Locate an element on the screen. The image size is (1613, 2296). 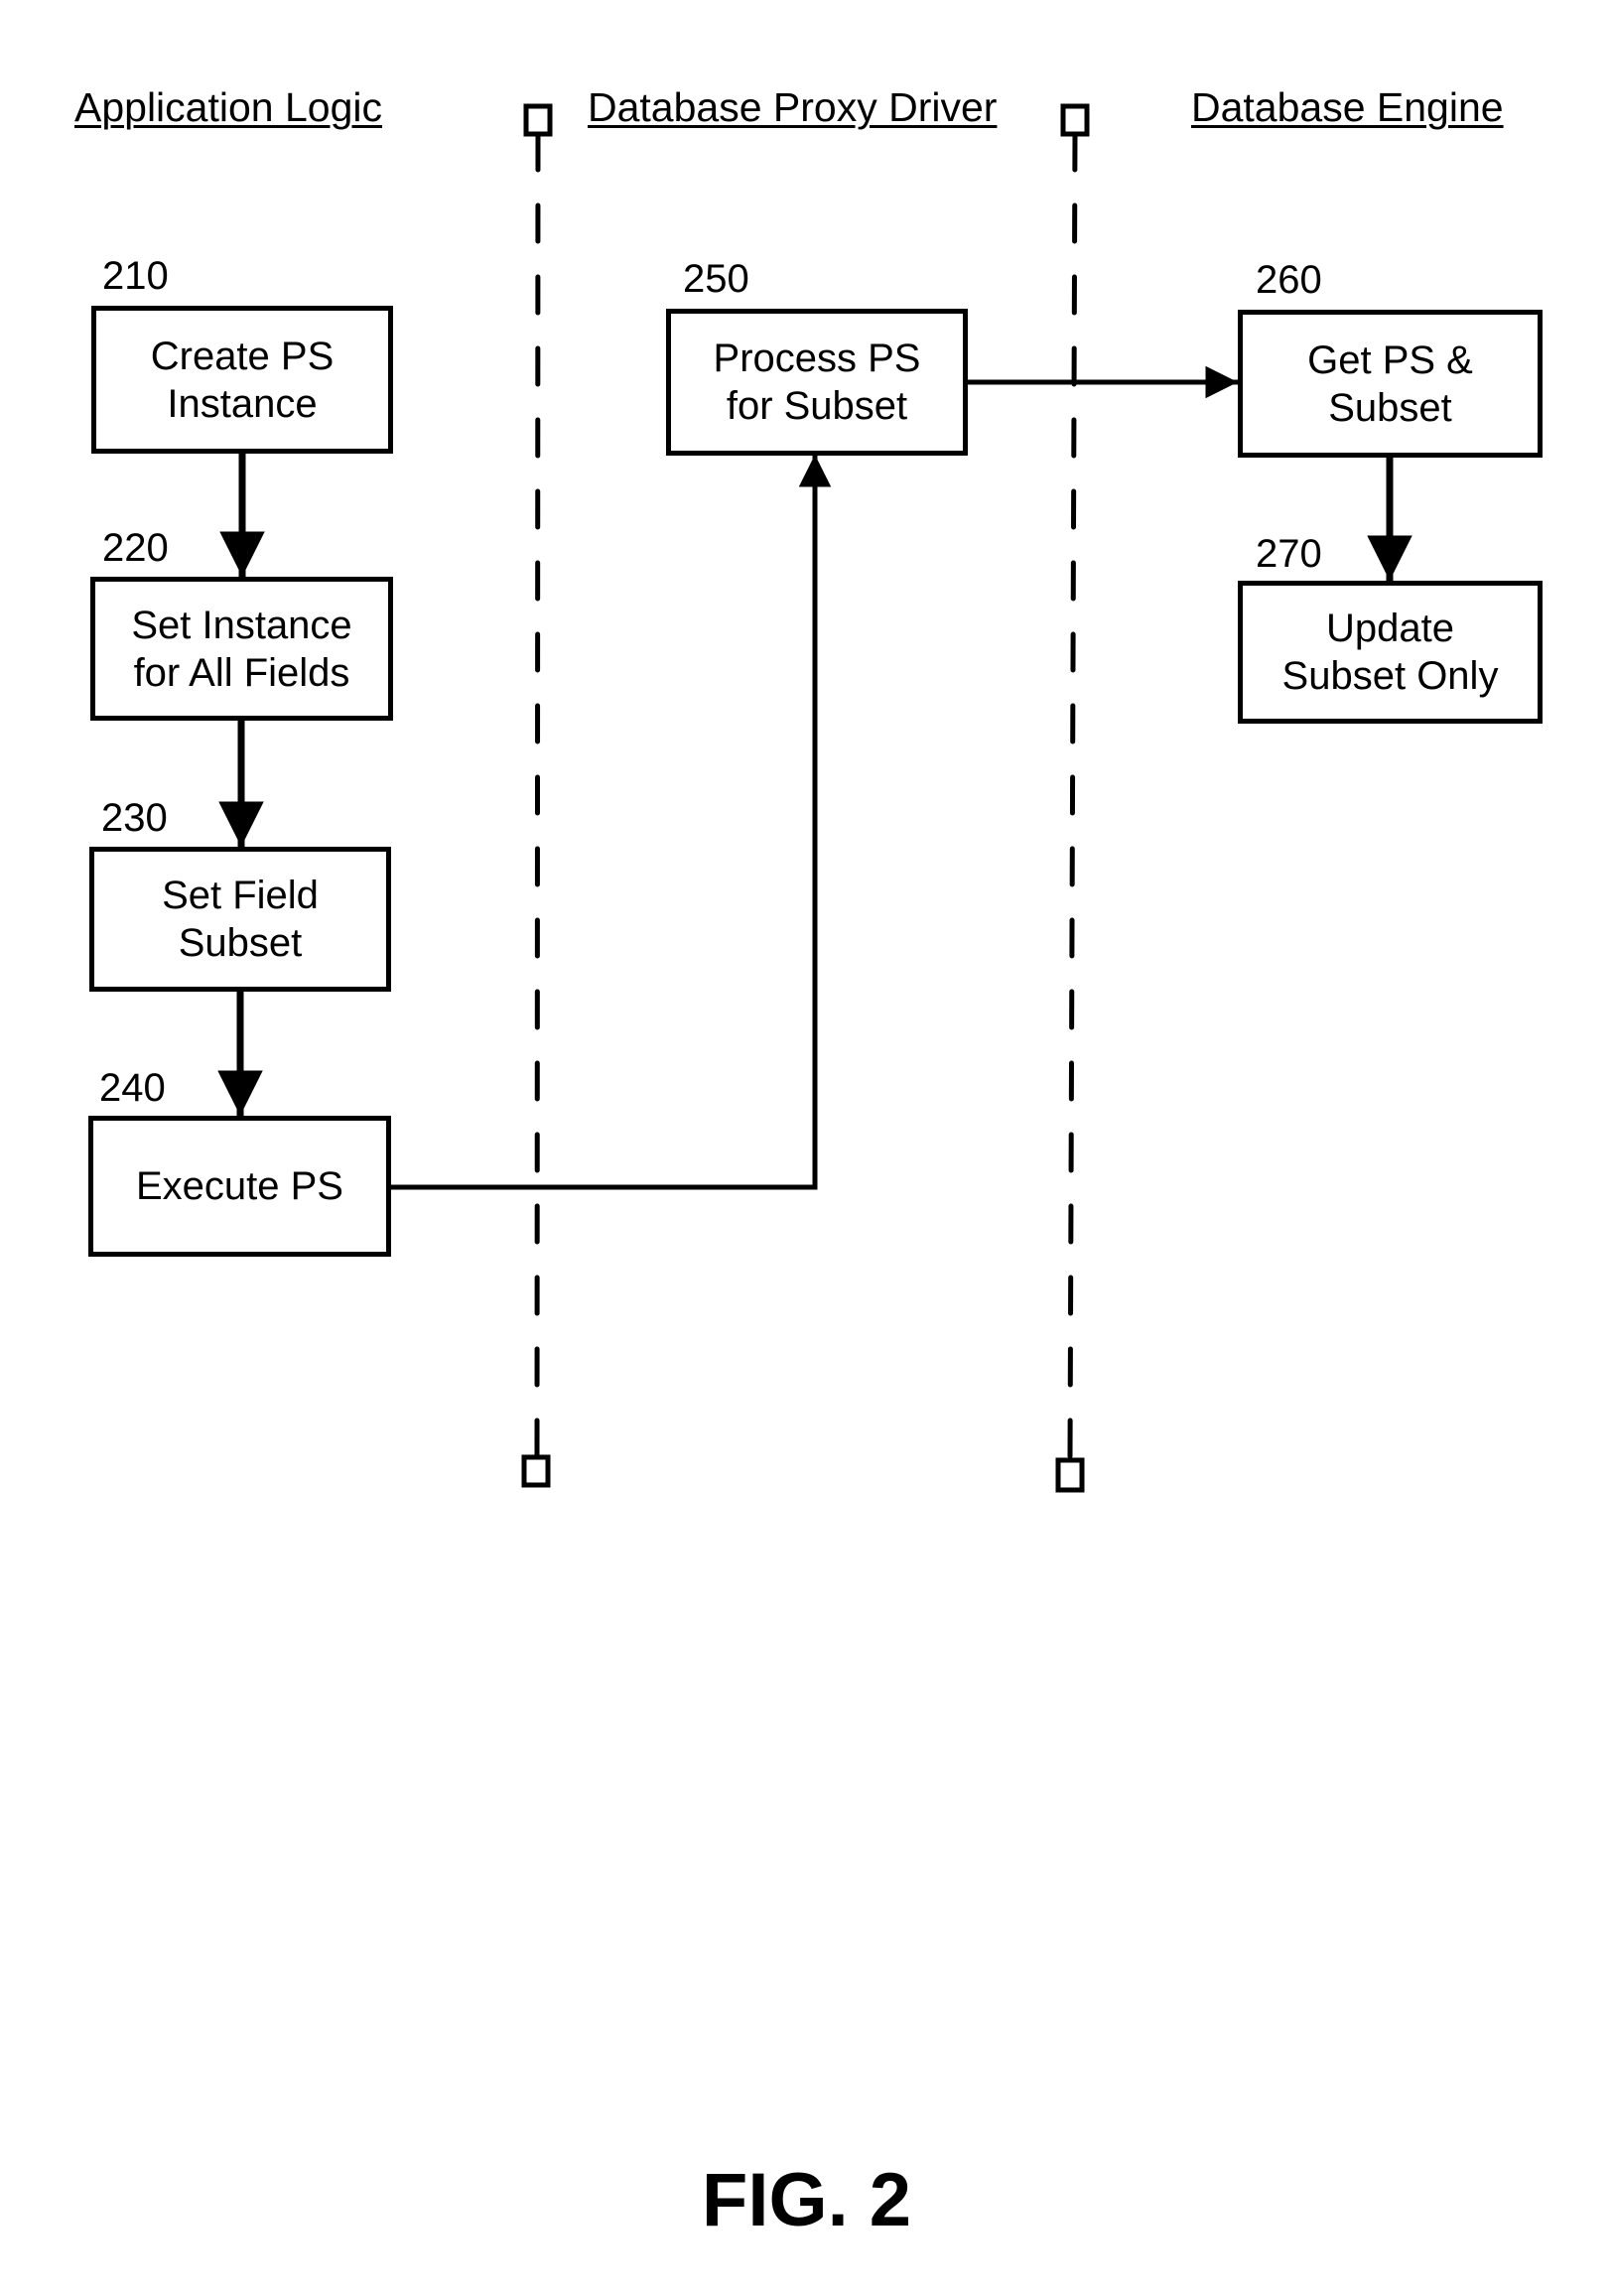
step-ref-240: 240 is located at coordinates (132, 1088).